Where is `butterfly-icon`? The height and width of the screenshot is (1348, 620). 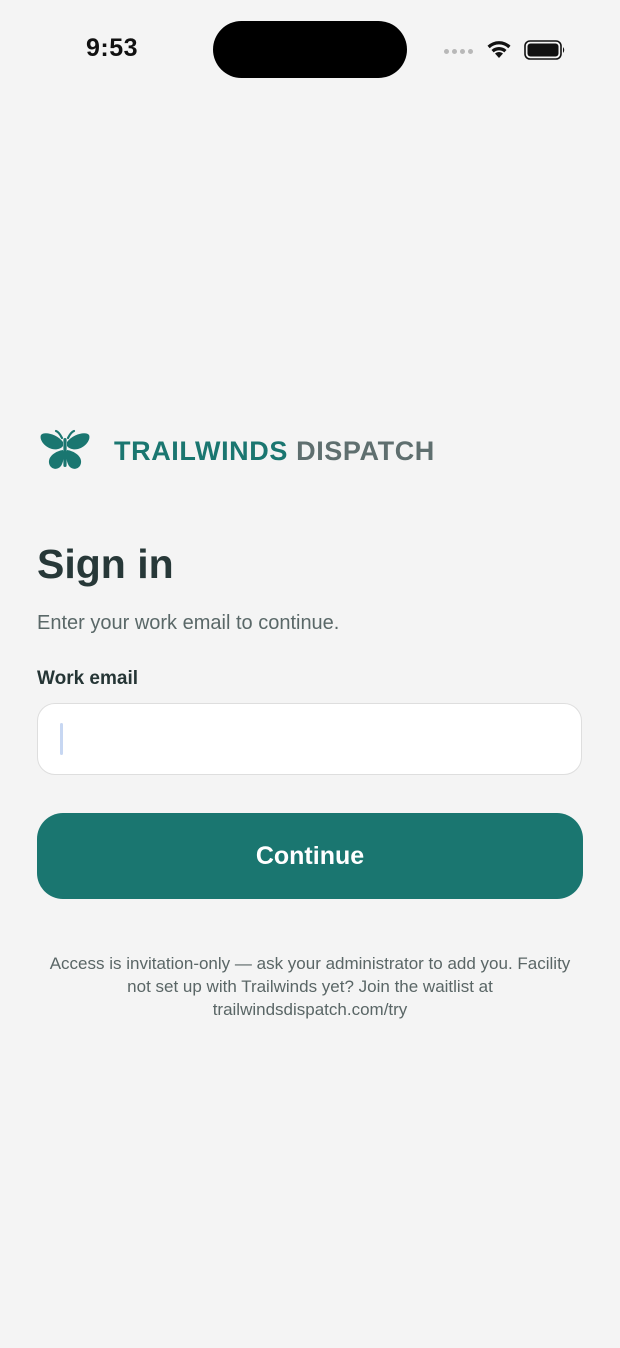 butterfly-icon is located at coordinates (65, 449).